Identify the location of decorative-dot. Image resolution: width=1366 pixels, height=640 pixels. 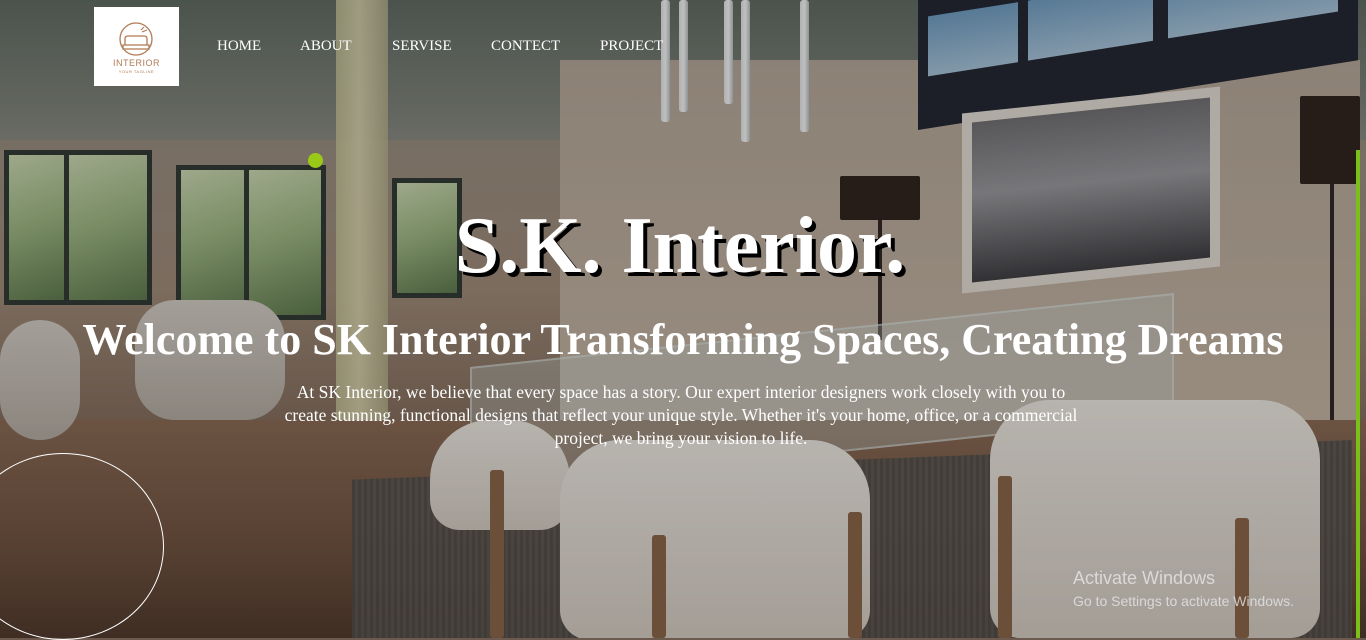
(315, 160).